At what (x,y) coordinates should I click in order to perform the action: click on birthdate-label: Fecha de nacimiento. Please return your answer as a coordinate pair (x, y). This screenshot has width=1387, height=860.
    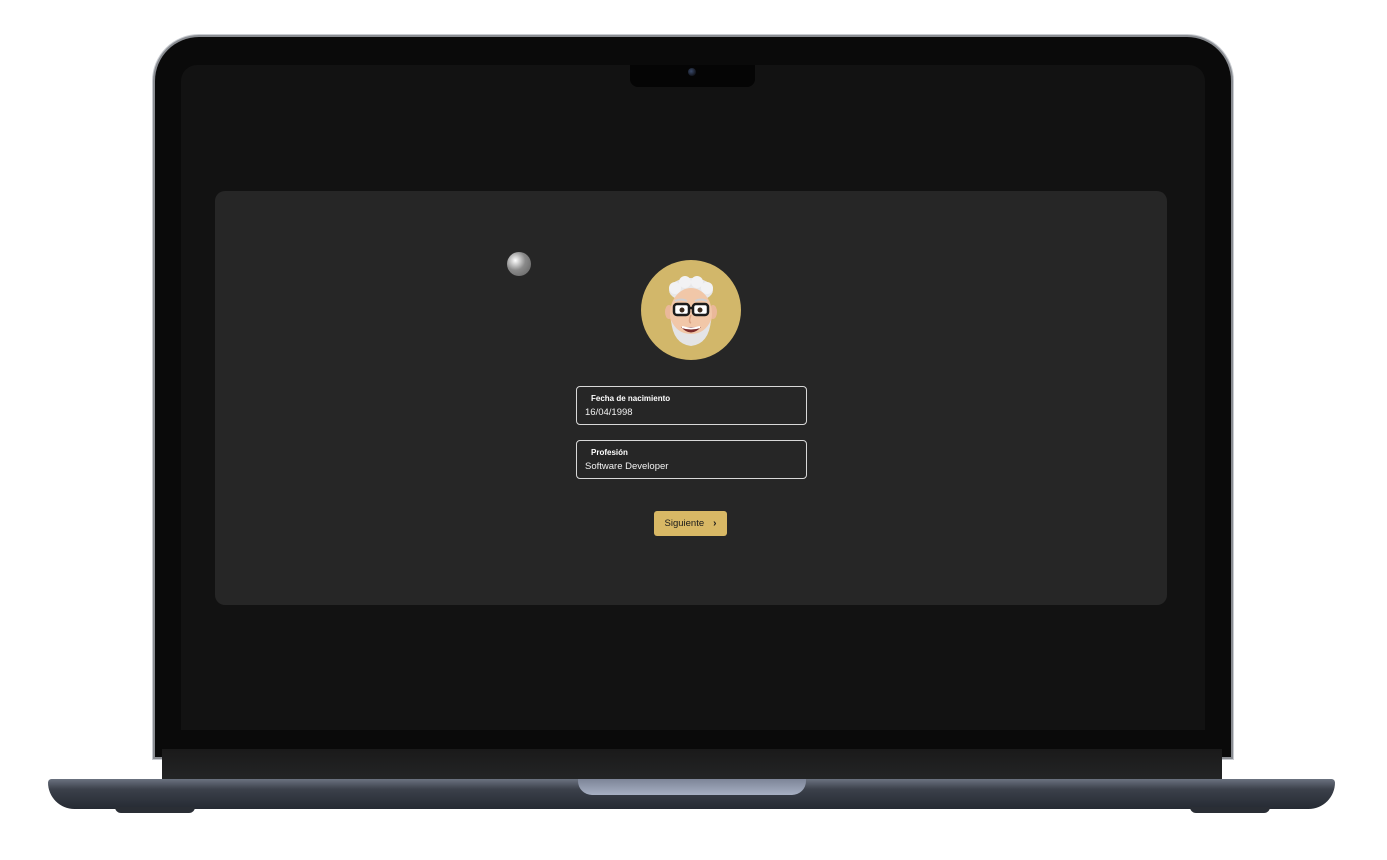
    Looking at the image, I should click on (631, 398).